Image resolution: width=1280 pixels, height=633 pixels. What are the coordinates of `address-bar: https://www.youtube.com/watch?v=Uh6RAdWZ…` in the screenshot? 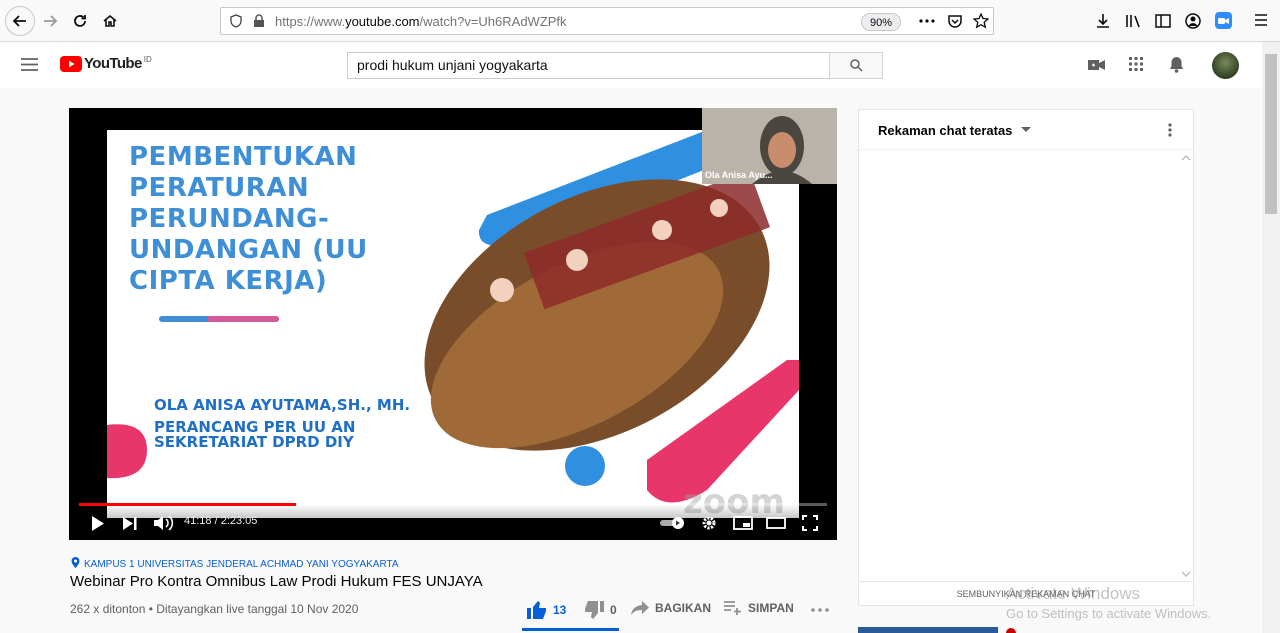 It's located at (607, 21).